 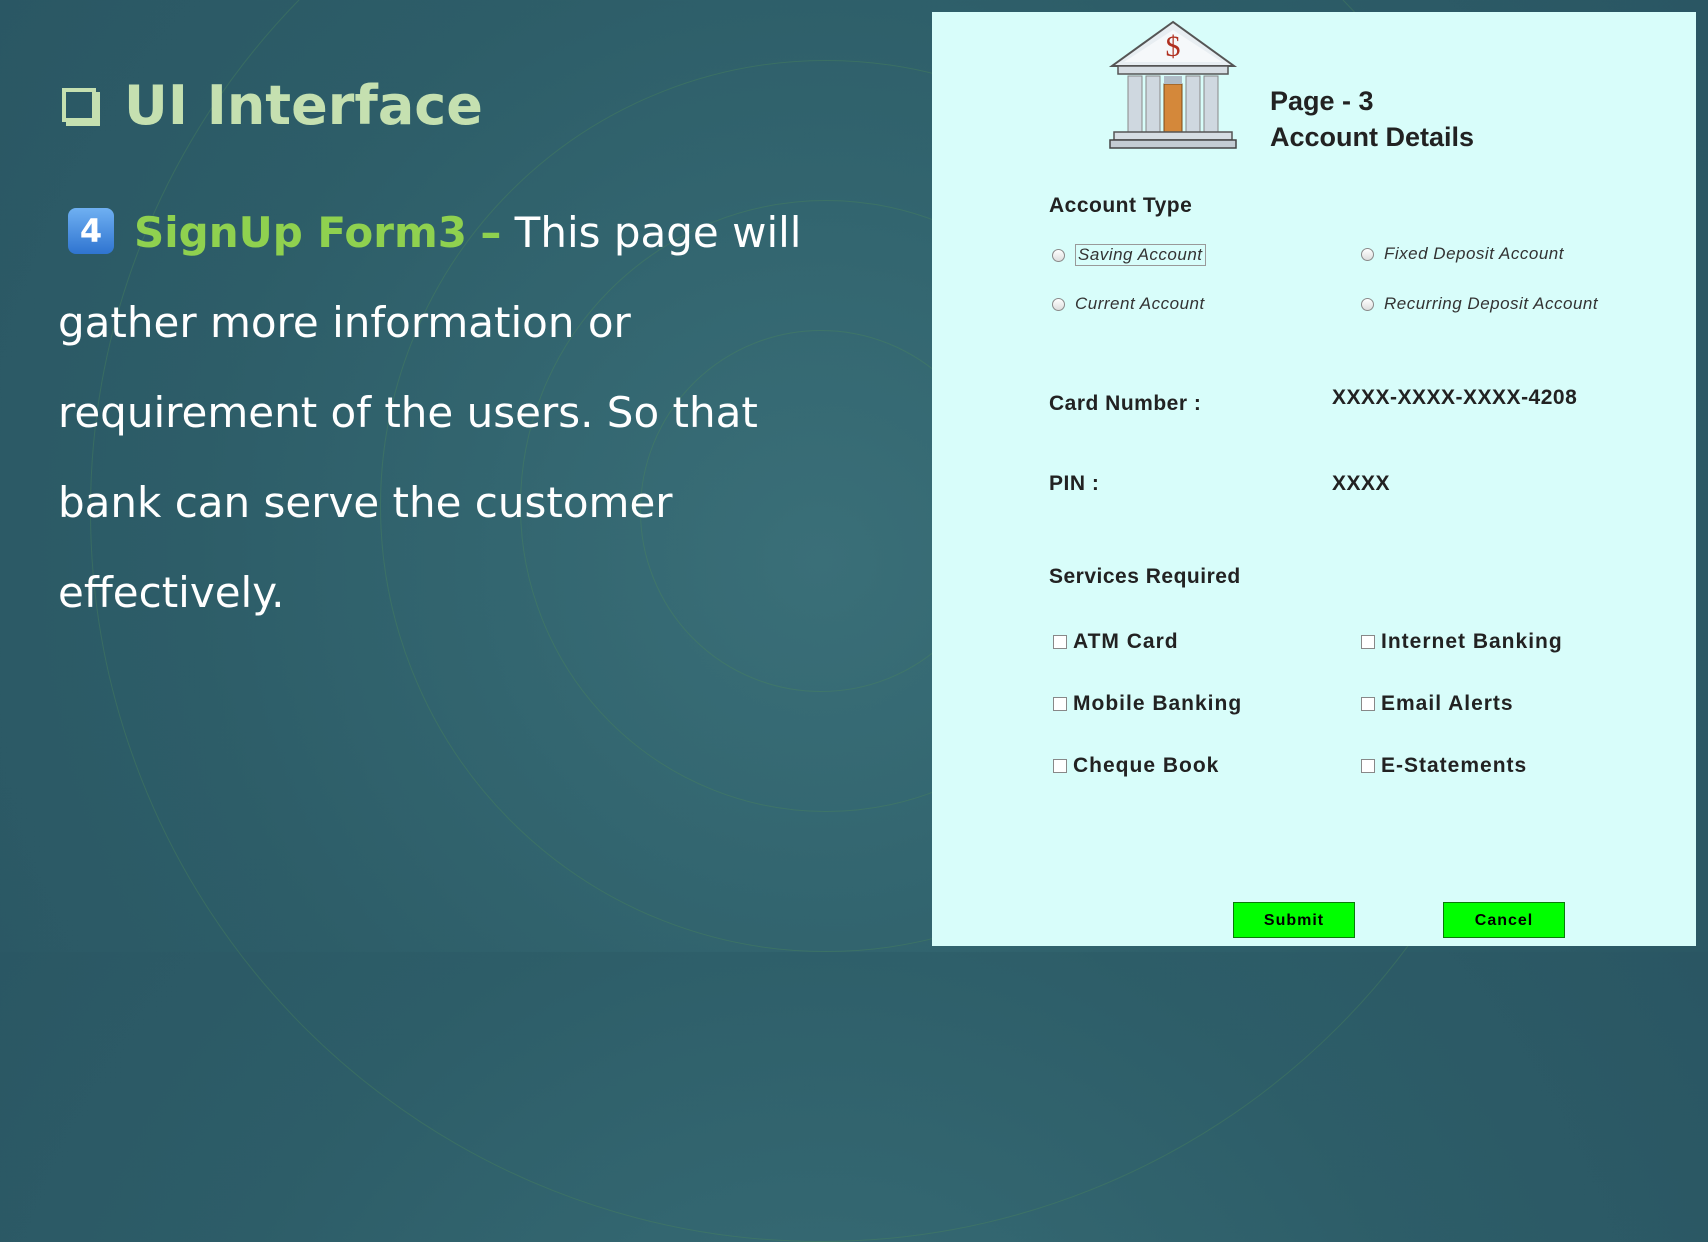 I want to click on cancel-button: Cancel, so click(x=1504, y=920).